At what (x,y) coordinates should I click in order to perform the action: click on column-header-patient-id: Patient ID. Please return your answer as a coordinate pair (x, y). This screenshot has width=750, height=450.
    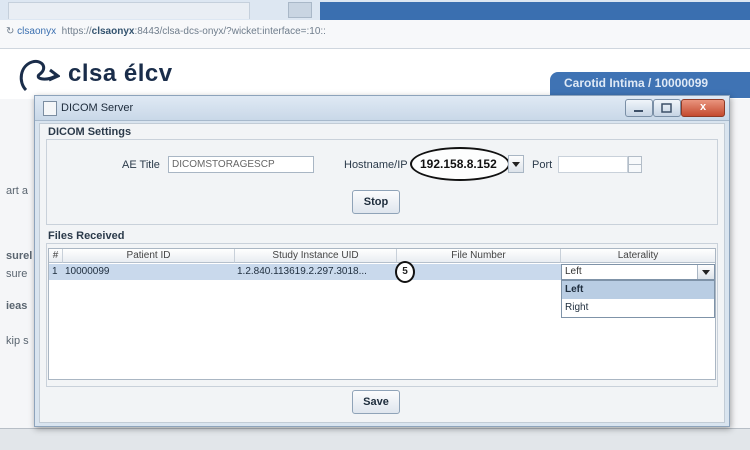
    Looking at the image, I should click on (149, 256).